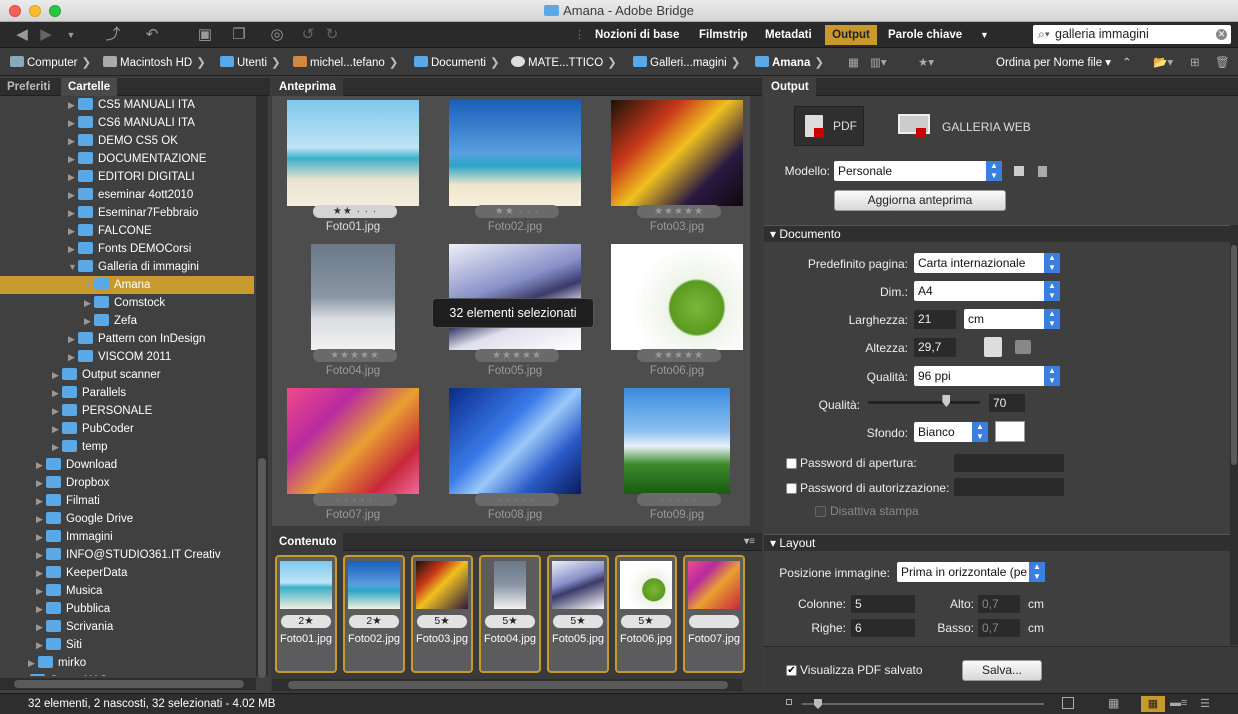  I want to click on workspace-filmstrip: Filmstrip, so click(723, 35).